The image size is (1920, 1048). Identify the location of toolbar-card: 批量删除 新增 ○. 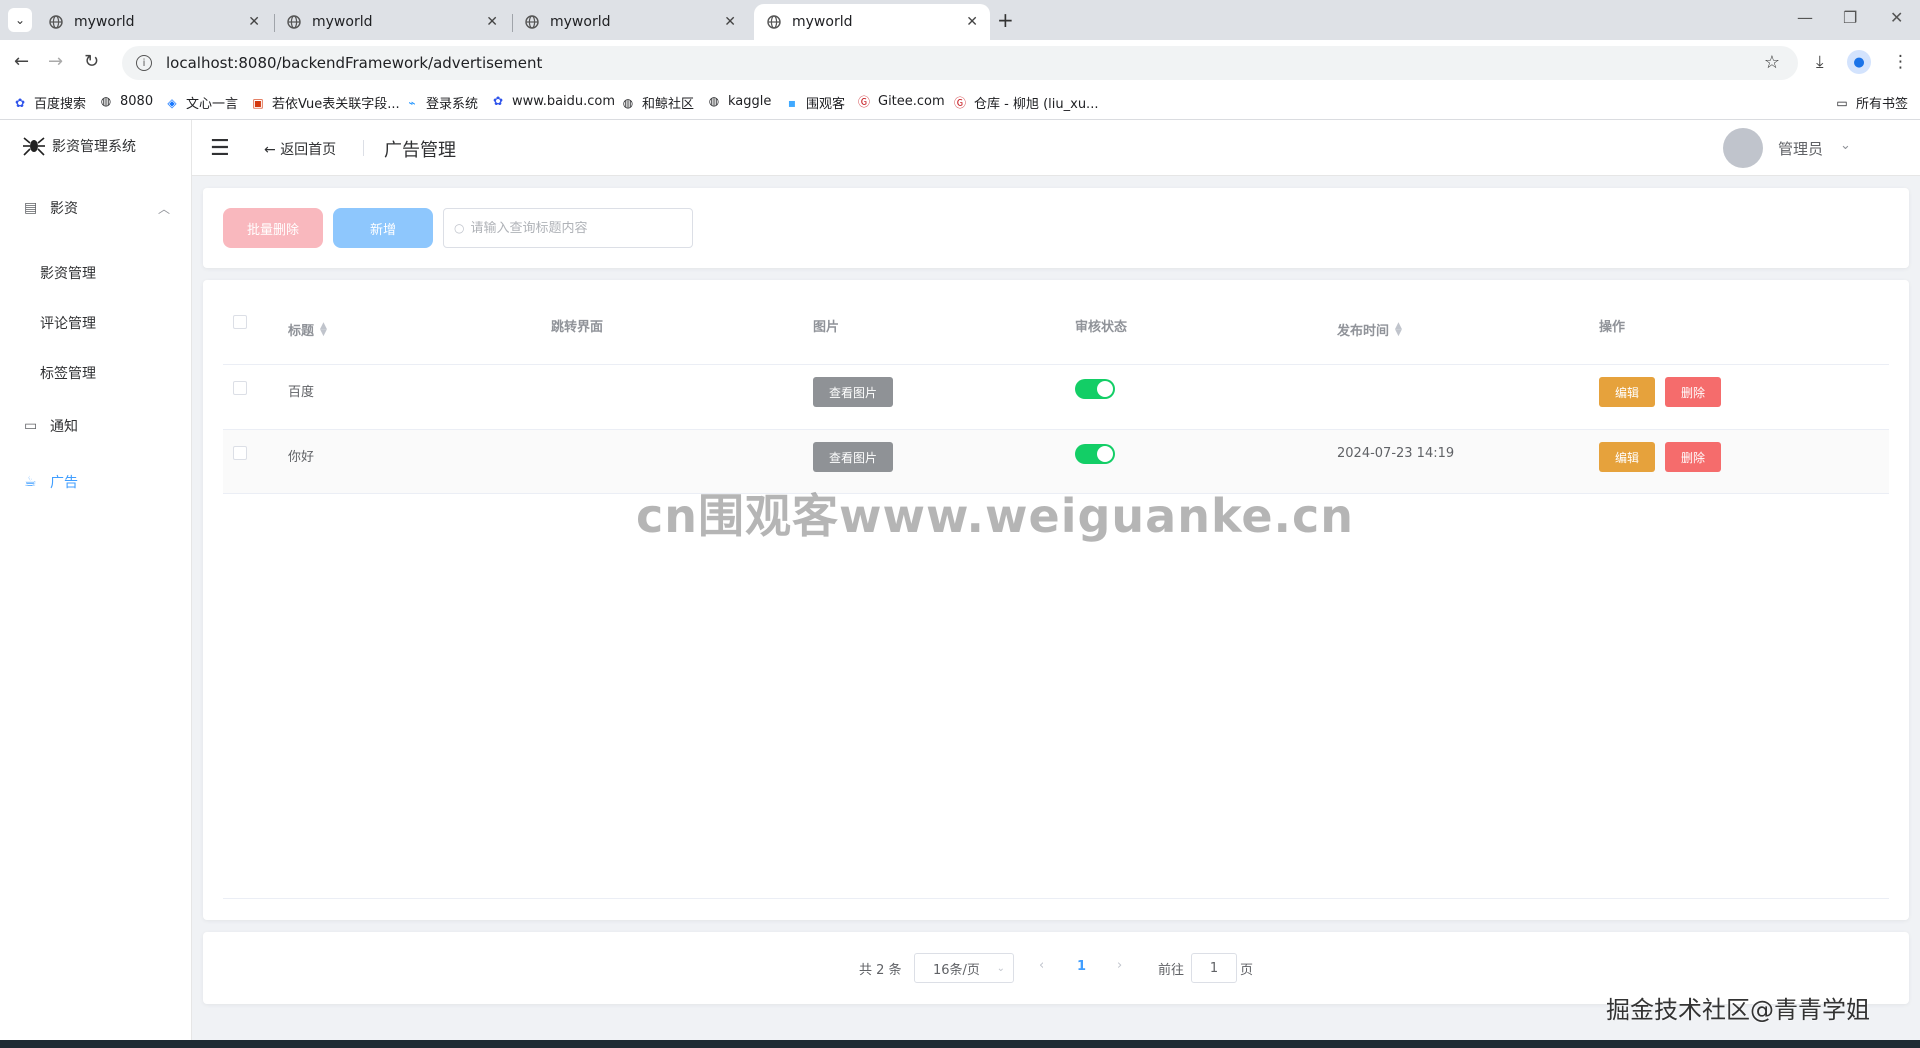
(1056, 228).